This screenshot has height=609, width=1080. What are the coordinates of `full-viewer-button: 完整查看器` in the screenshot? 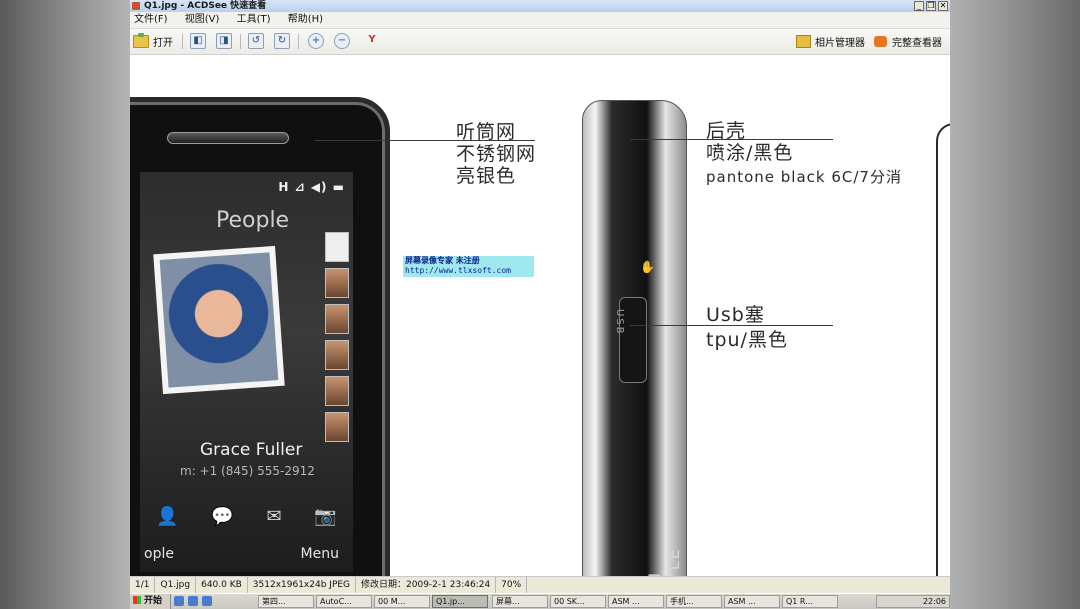 It's located at (908, 41).